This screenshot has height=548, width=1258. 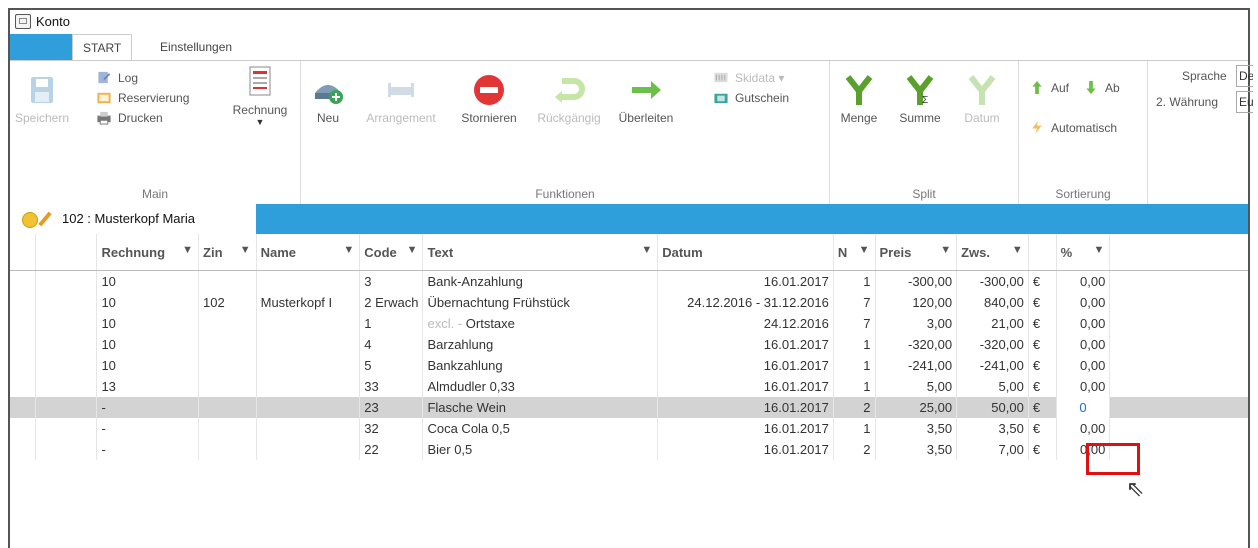 I want to click on col-zimmer: Zin ▼, so click(x=227, y=252).